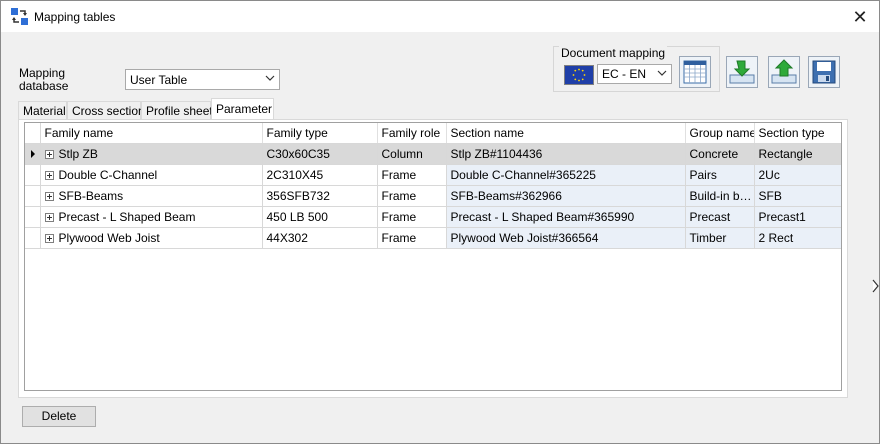  Describe the element at coordinates (875, 286) in the screenshot. I see `resize-cursor-icon` at that location.